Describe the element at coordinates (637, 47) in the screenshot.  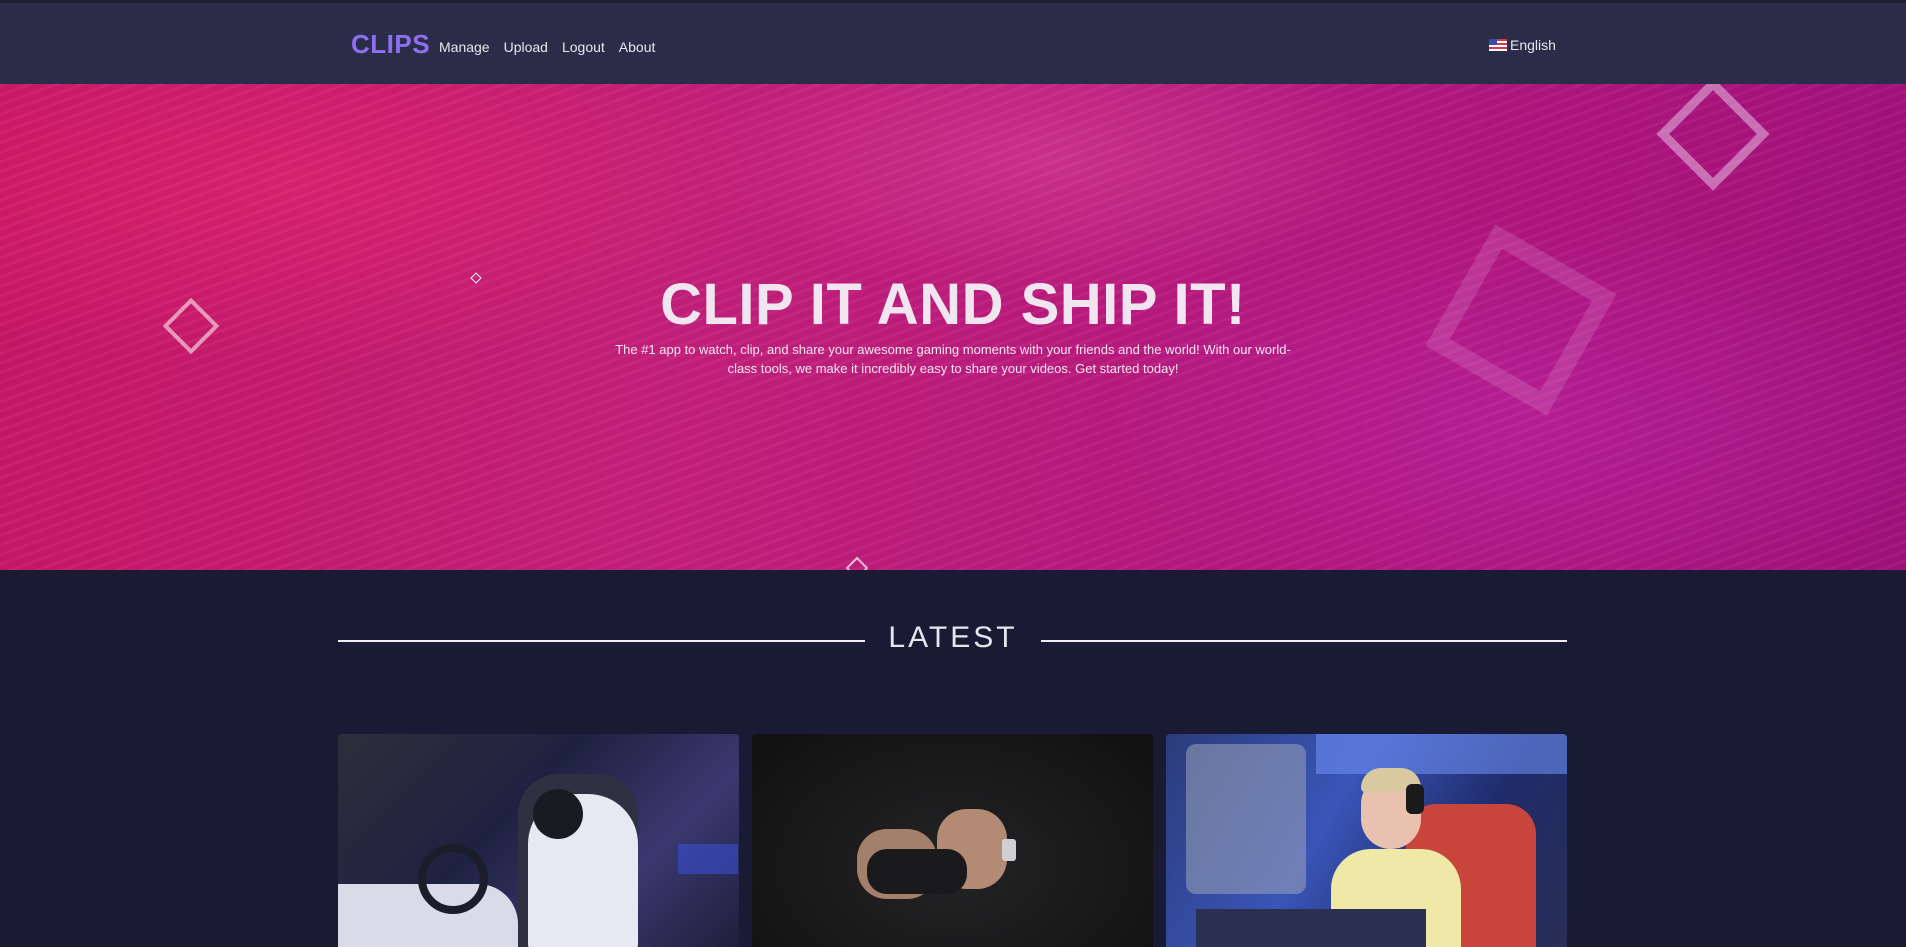
I see `nav-link-about: About` at that location.